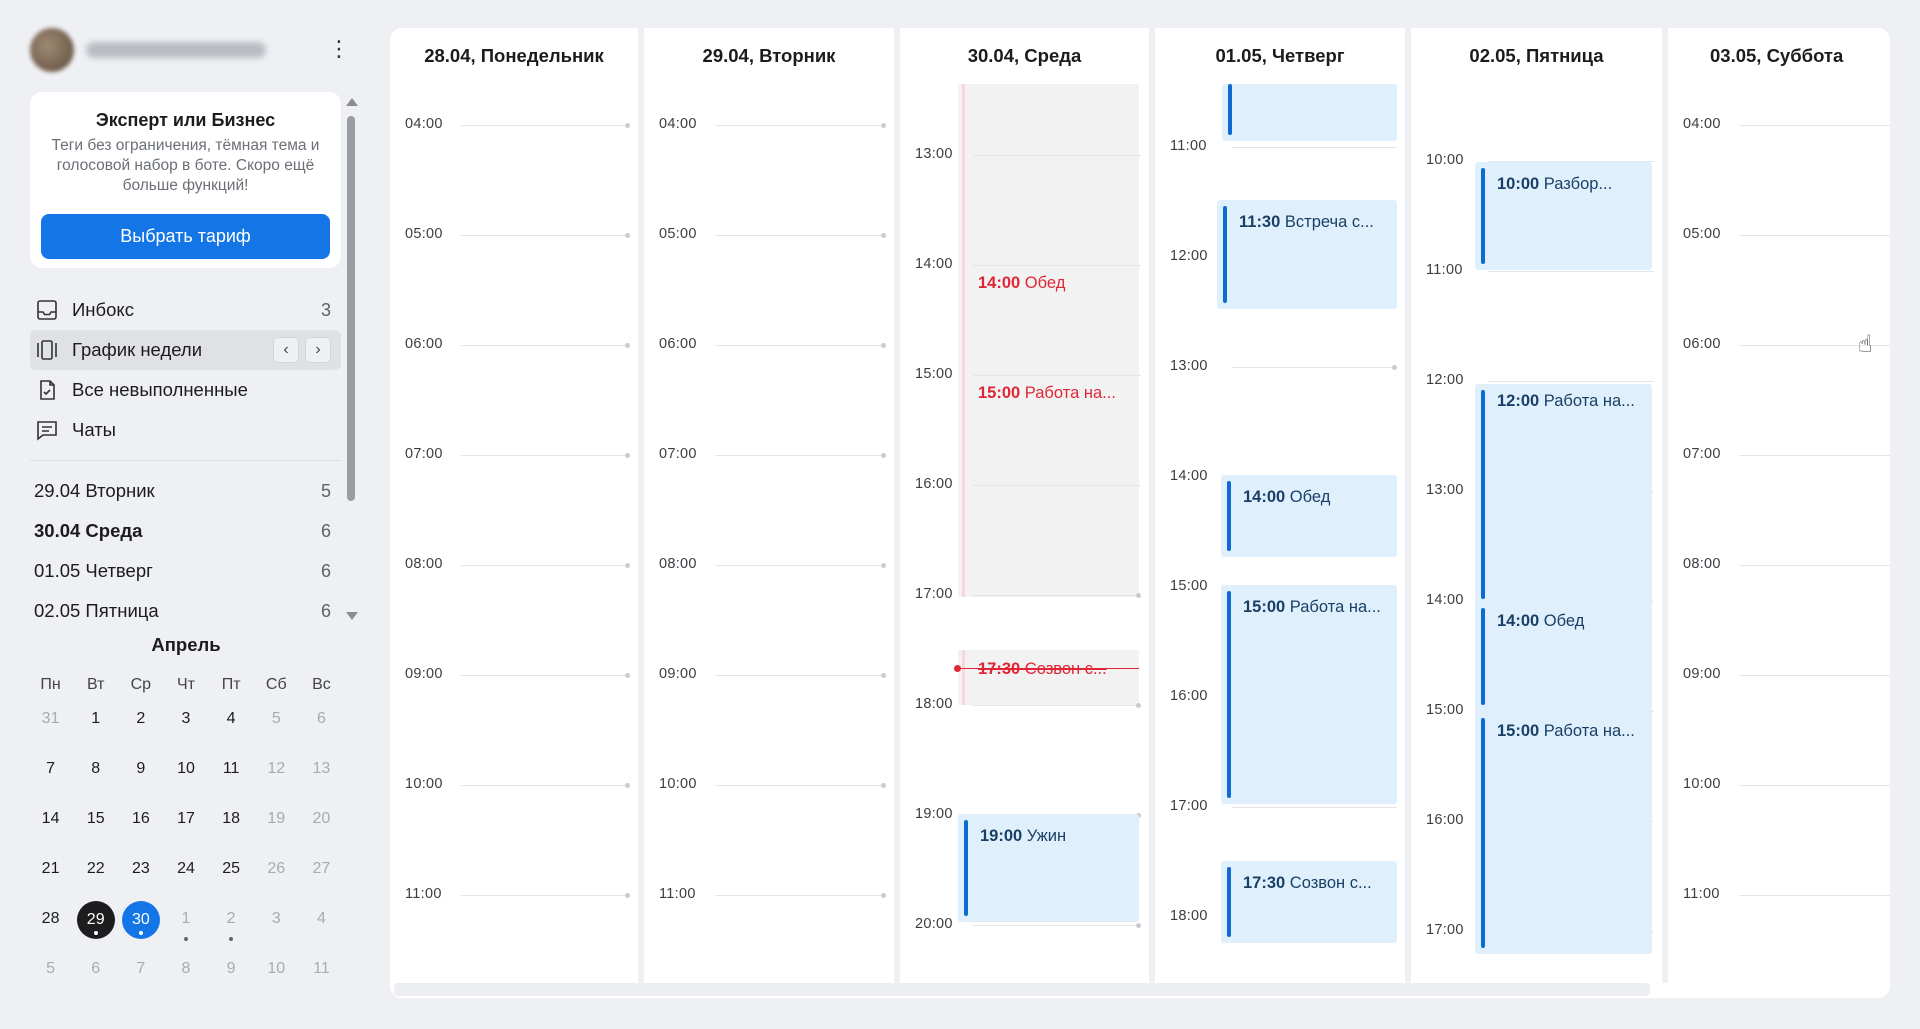 This screenshot has height=1029, width=1920. Describe the element at coordinates (351, 308) in the screenshot. I see `scroll-thumb` at that location.